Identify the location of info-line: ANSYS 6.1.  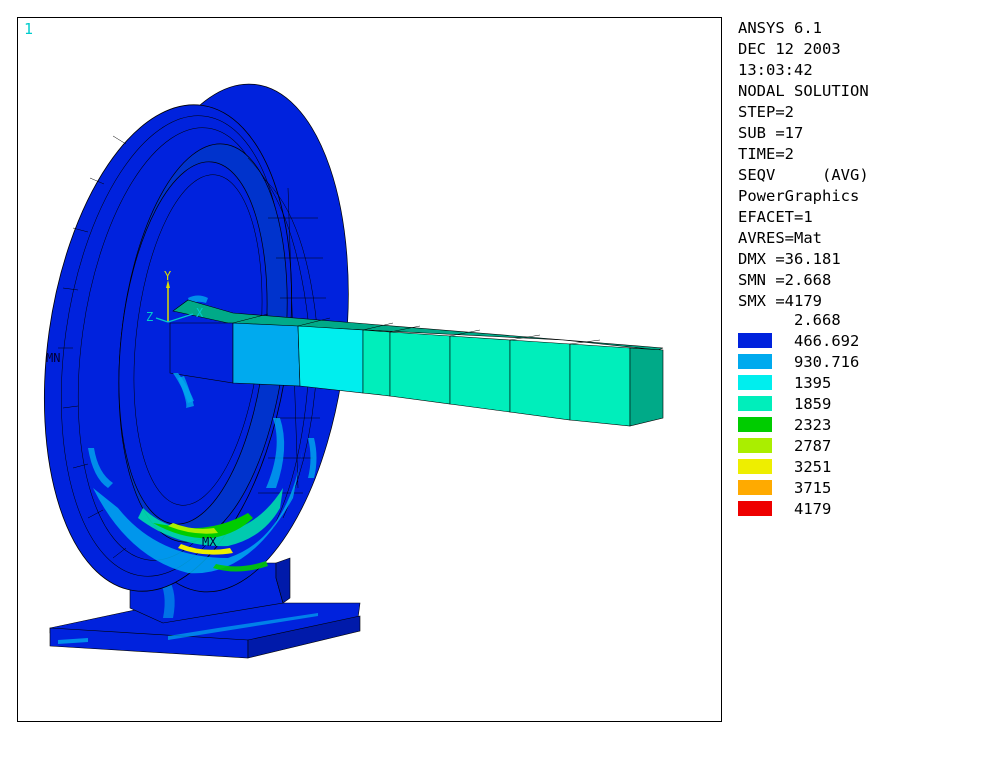
(780, 28).